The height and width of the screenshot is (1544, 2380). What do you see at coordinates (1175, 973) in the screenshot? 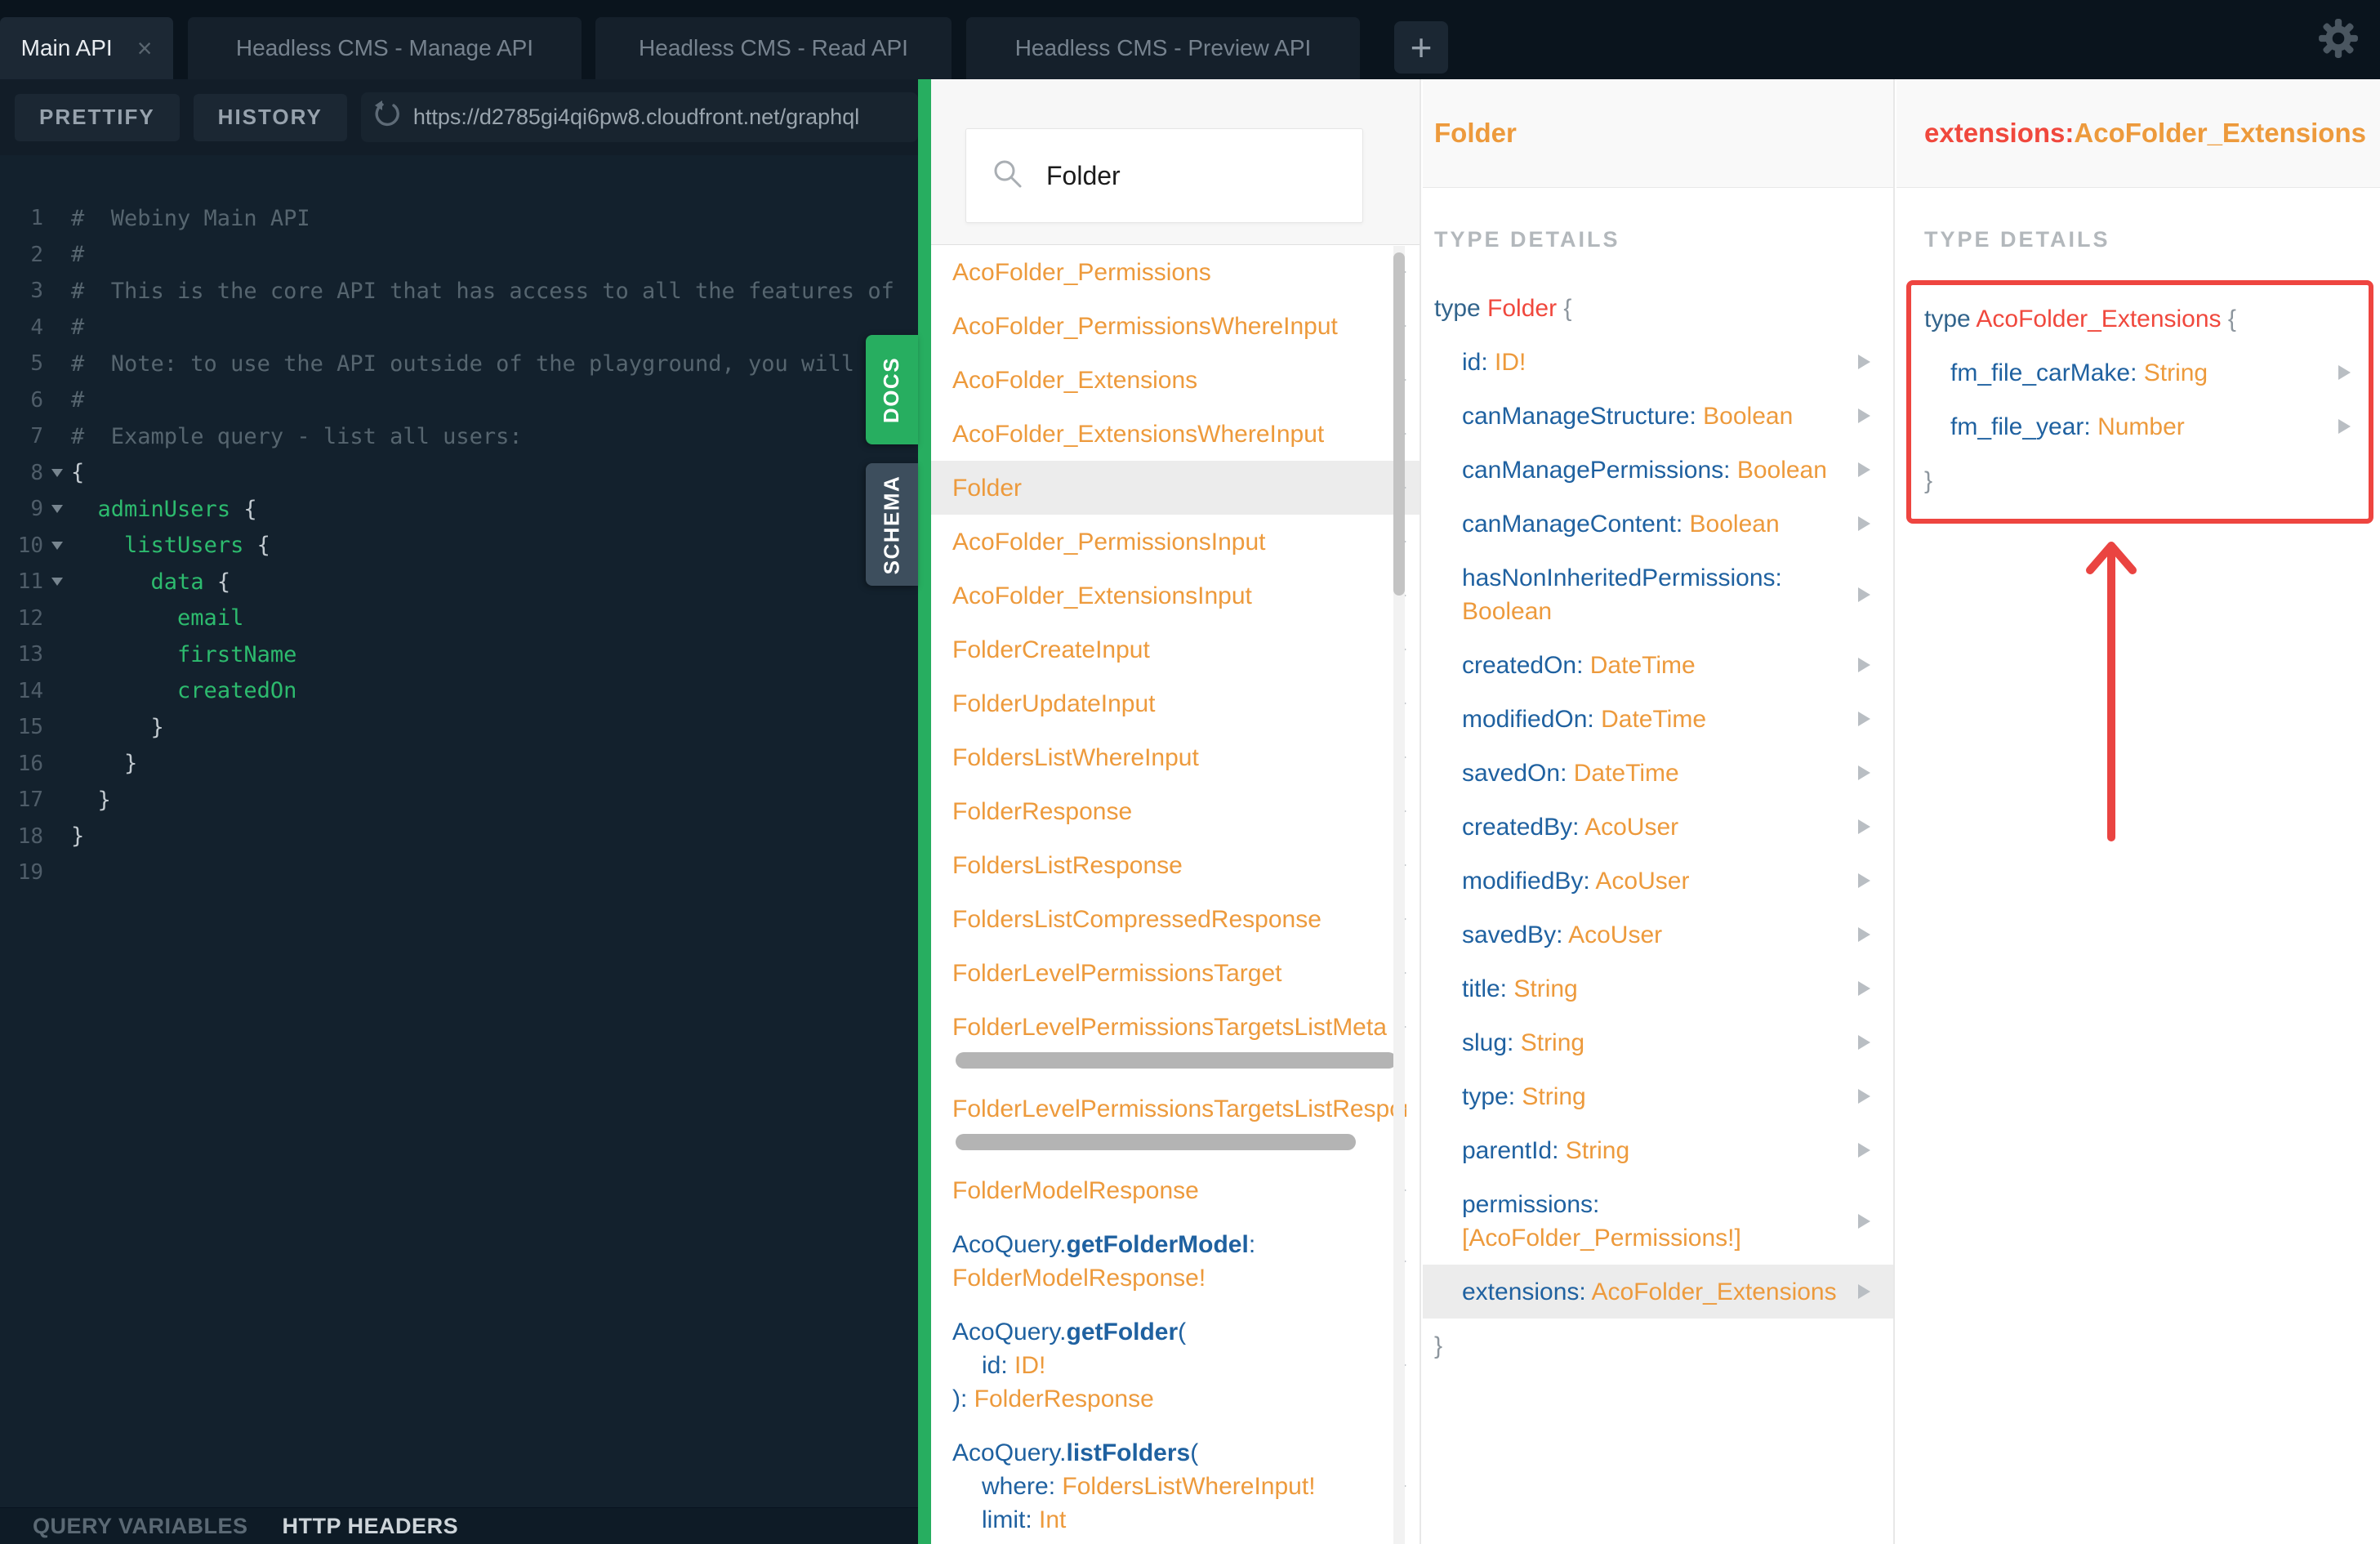
I see `docs-list-item: FolderLevelPermissionsTarget` at bounding box center [1175, 973].